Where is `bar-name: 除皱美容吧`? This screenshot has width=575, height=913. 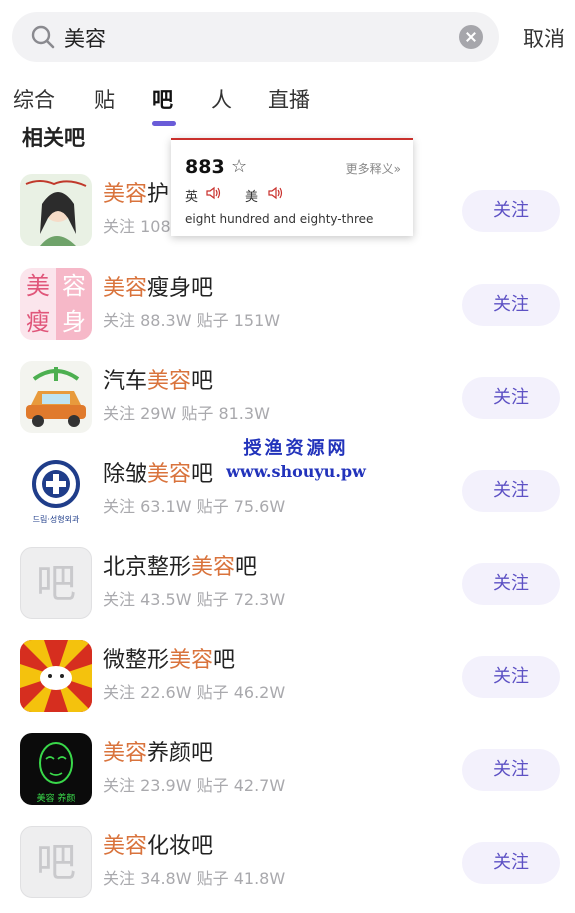 bar-name: 除皱美容吧 is located at coordinates (158, 474).